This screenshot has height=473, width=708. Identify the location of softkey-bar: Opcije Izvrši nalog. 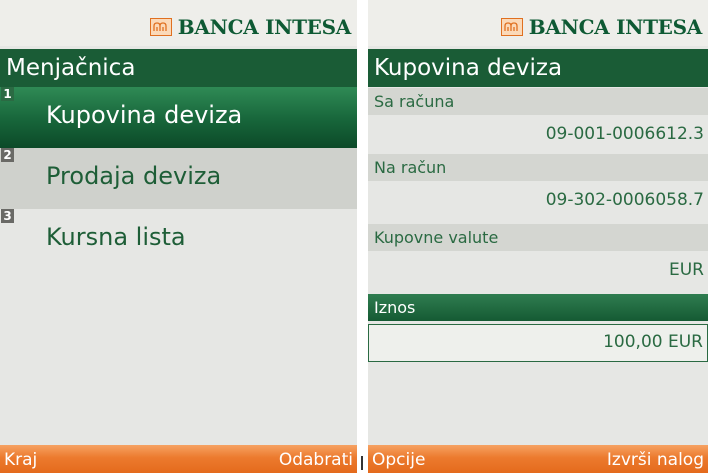
(538, 459).